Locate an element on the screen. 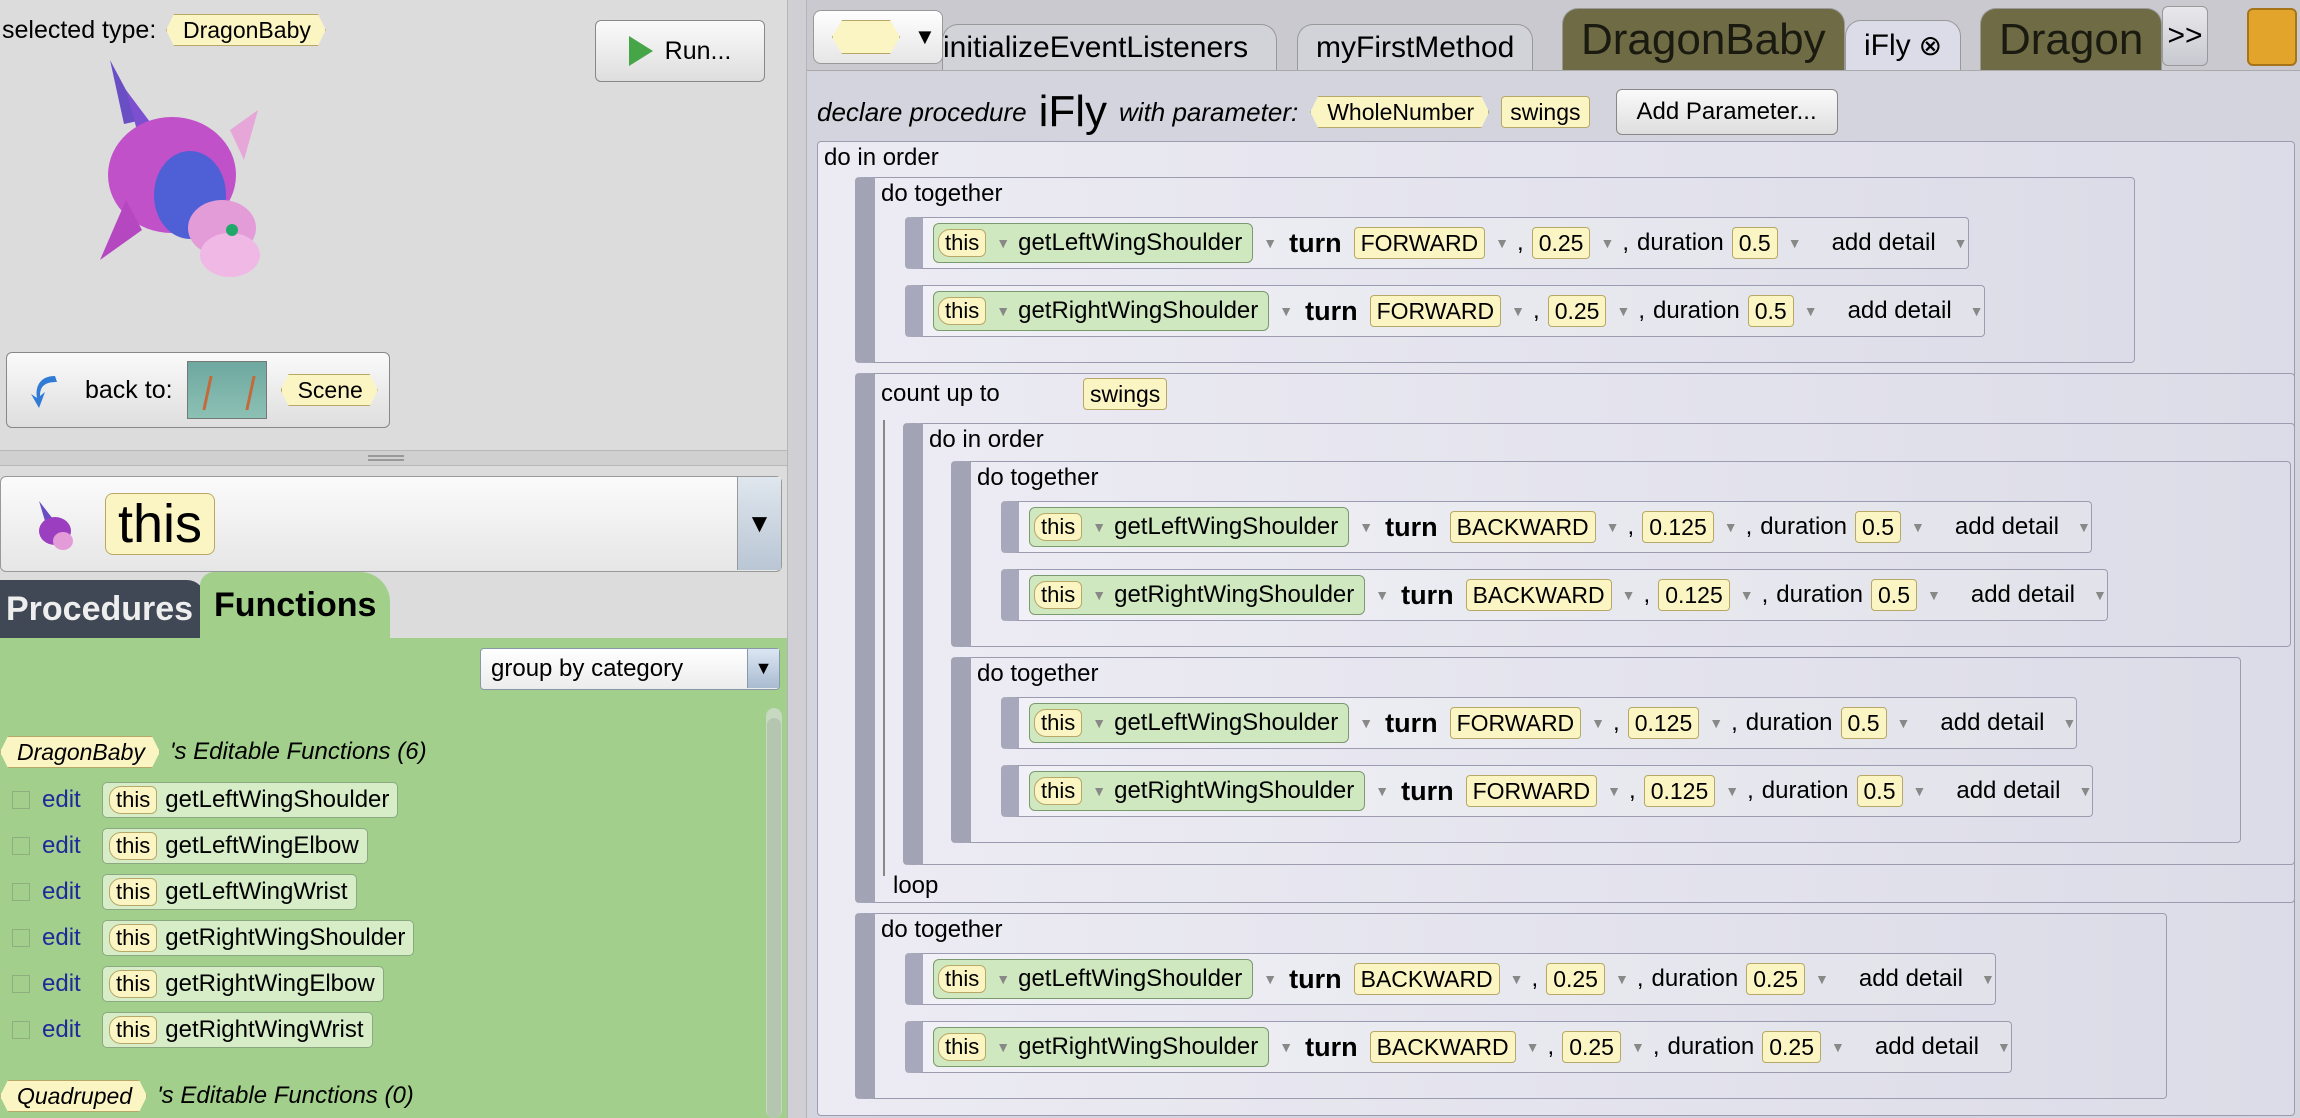  function-tile: this getRightWingShoulder is located at coordinates (258, 938).